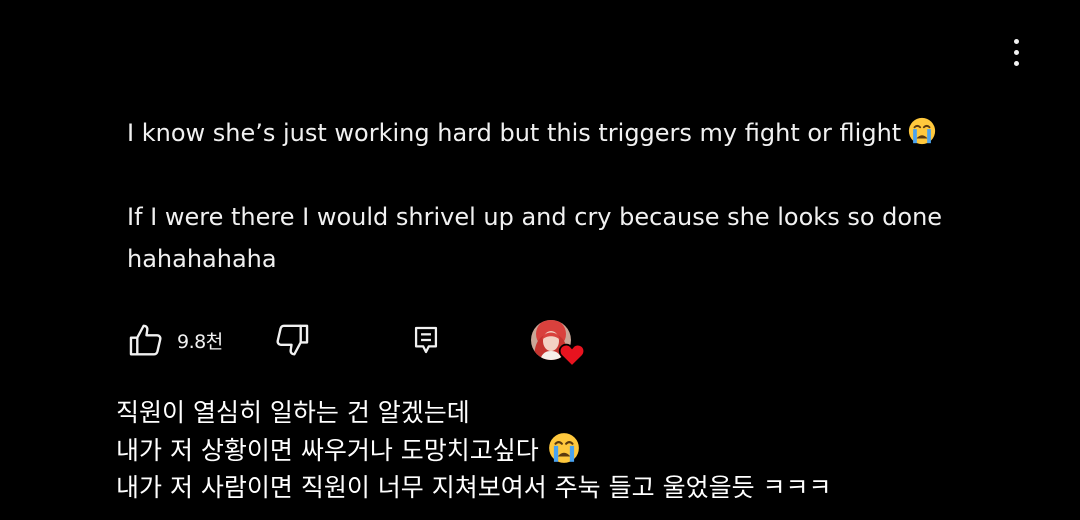 This screenshot has height=520, width=1080. Describe the element at coordinates (293, 412) in the screenshot. I see `translation-line-1: 직원이 열심히 일하는 건 알겠는데` at that location.